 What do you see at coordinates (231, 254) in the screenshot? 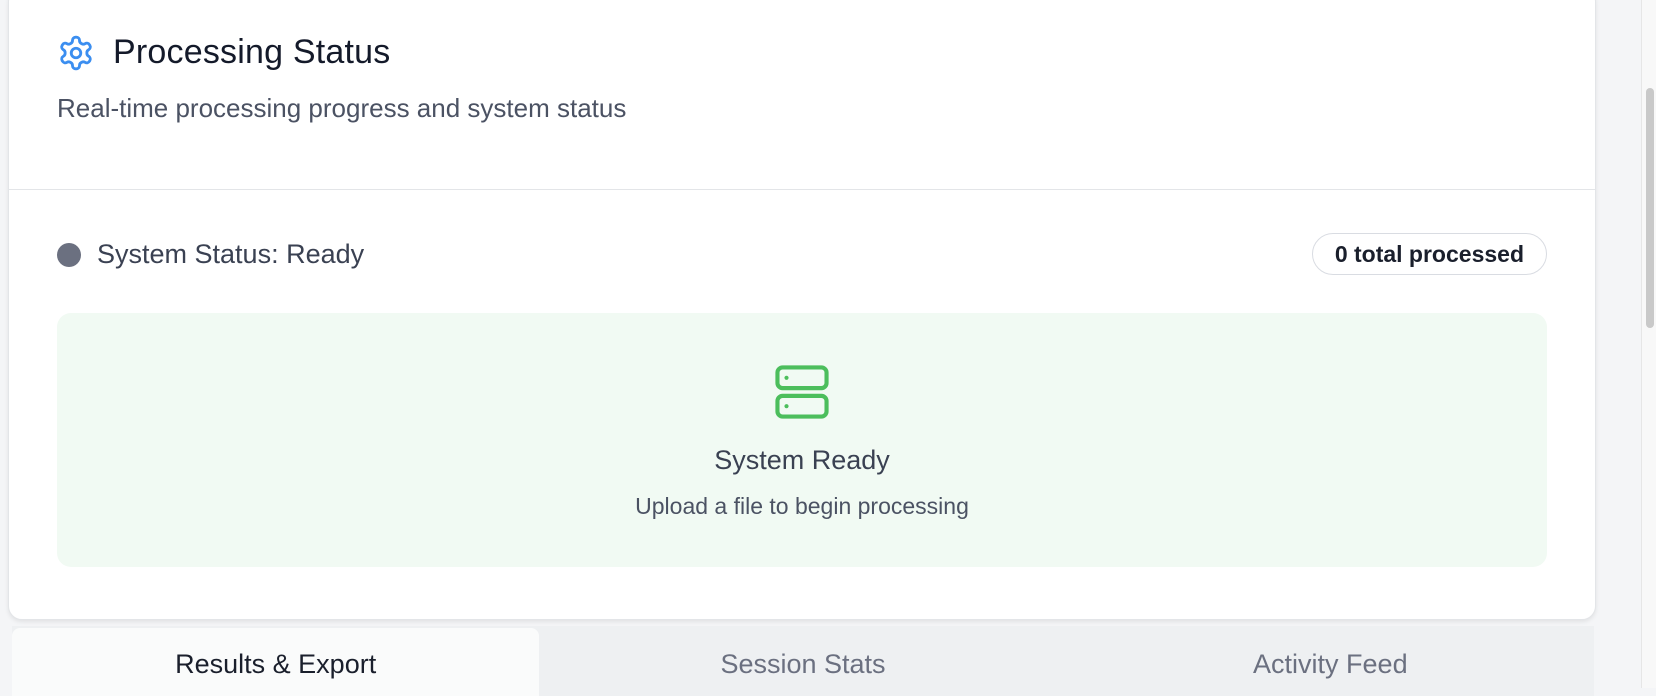
I see `system-status-label: System Status: Ready` at bounding box center [231, 254].